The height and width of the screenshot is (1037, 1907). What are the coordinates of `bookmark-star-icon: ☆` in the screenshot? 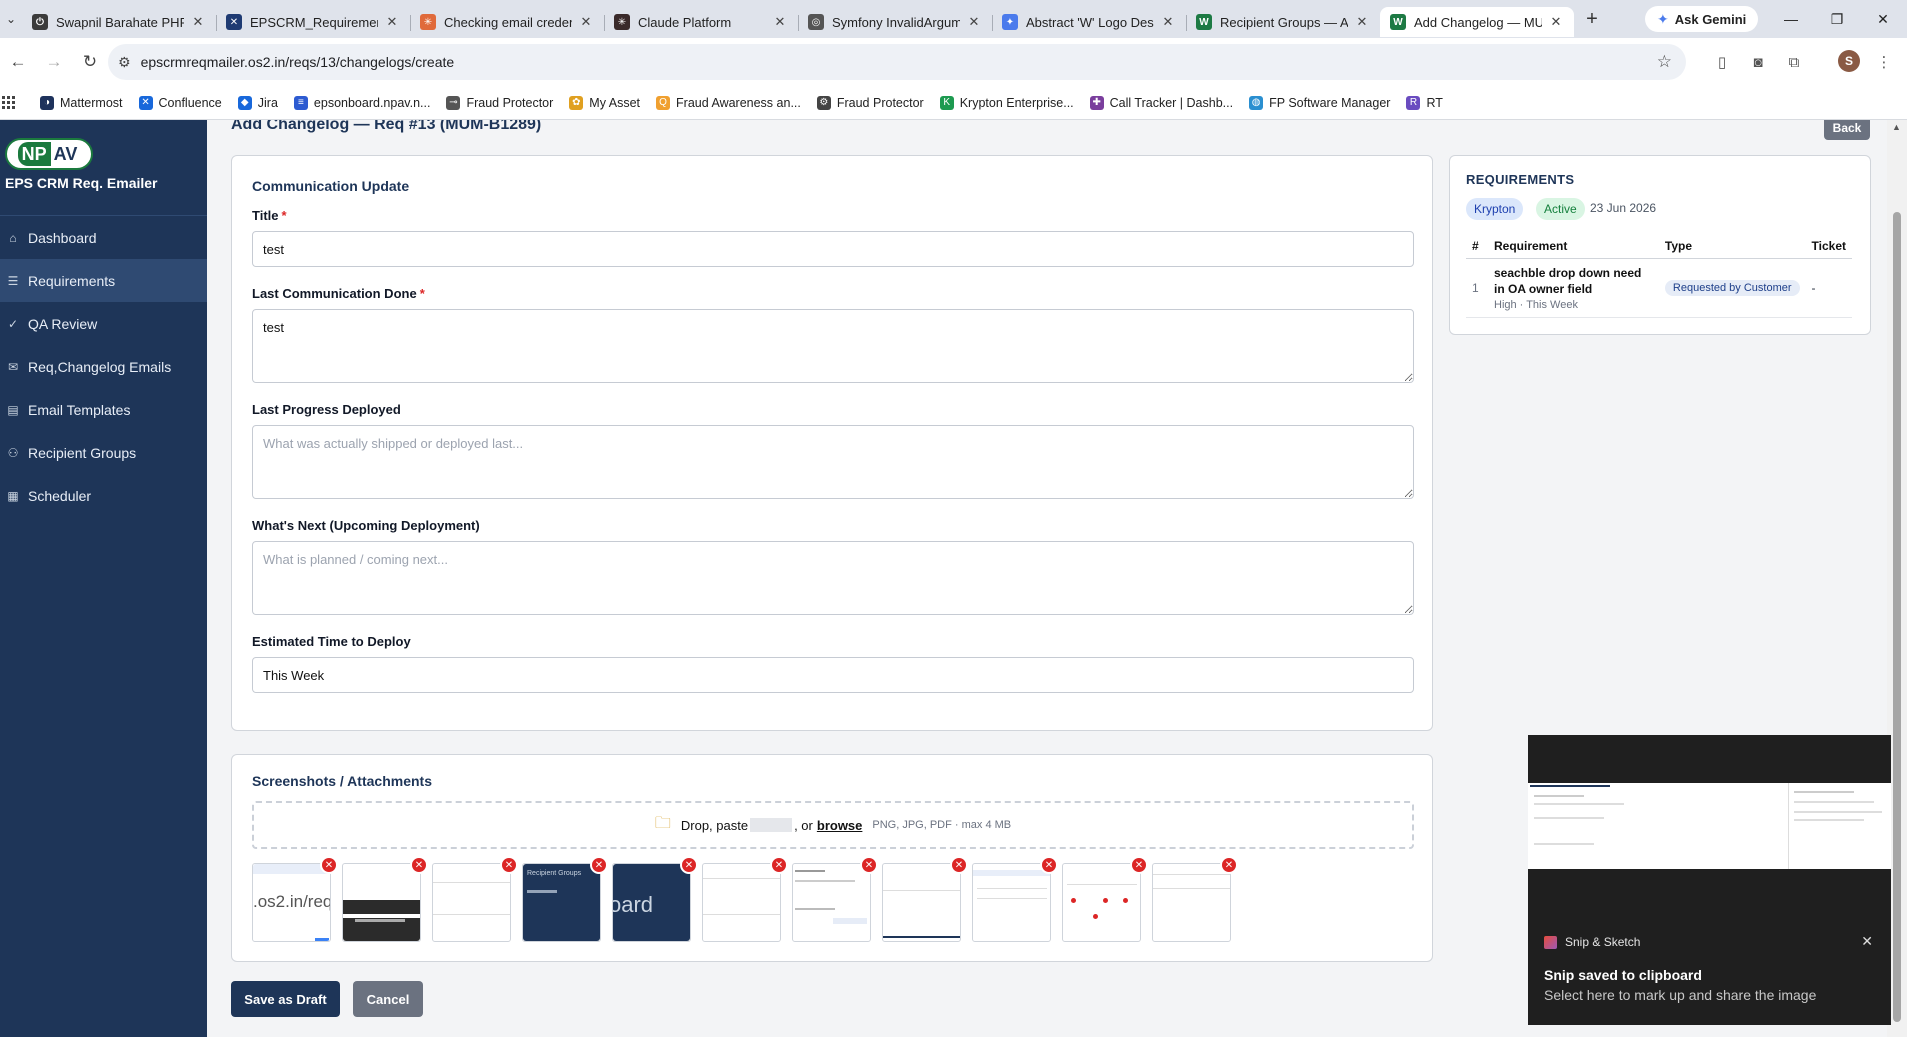 It's located at (1664, 62).